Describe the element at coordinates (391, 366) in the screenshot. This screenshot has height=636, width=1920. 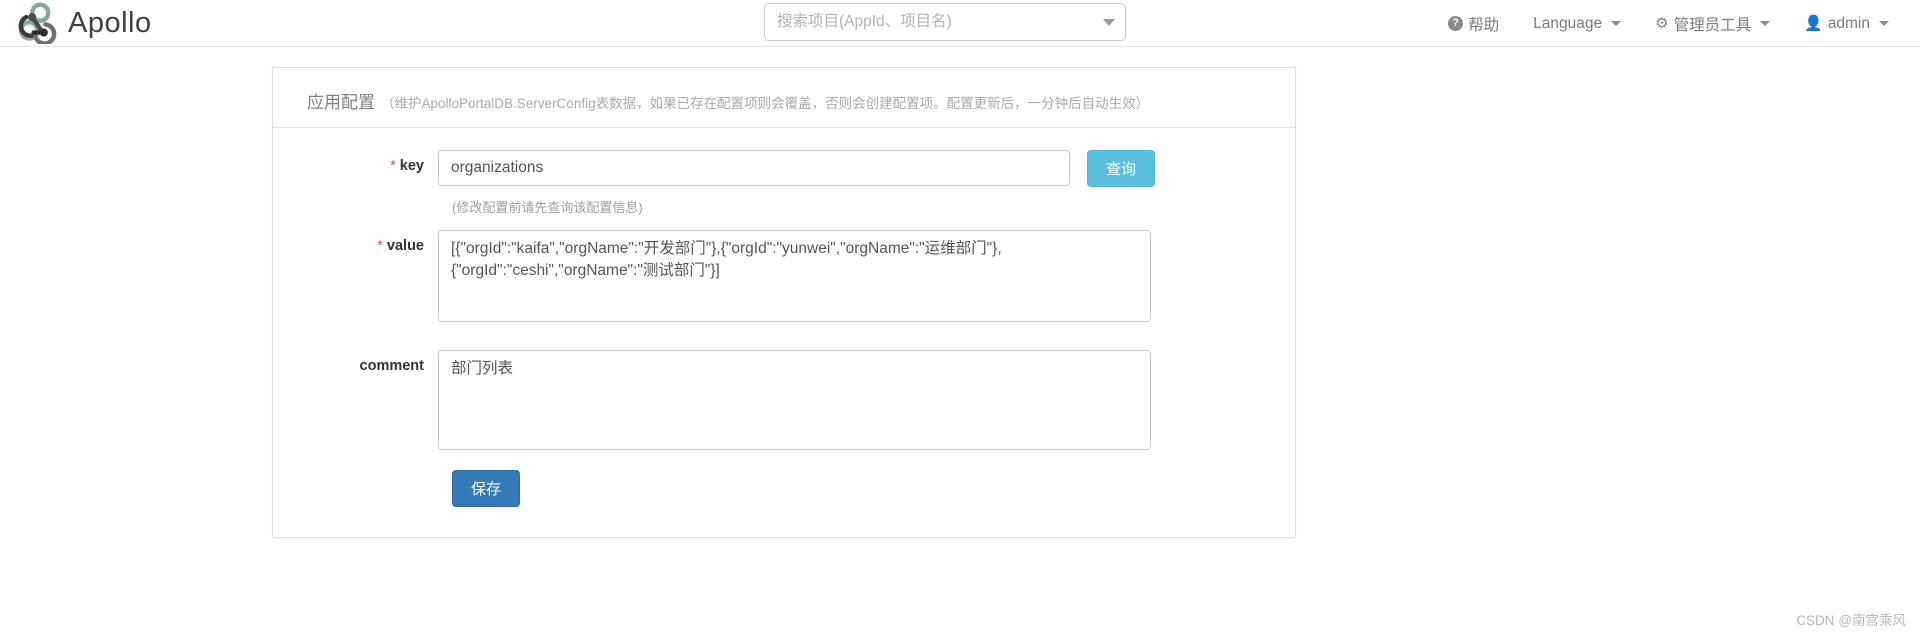
I see `comment-label-text: comment` at that location.